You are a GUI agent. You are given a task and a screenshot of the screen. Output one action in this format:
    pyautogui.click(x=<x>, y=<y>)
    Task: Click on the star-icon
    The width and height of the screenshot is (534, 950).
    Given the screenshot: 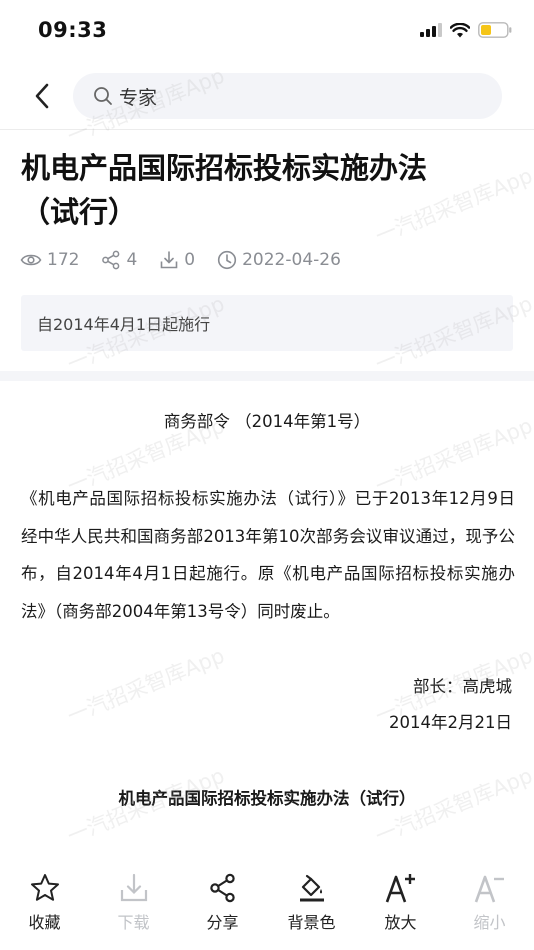 What is the action you would take?
    pyautogui.click(x=44, y=887)
    